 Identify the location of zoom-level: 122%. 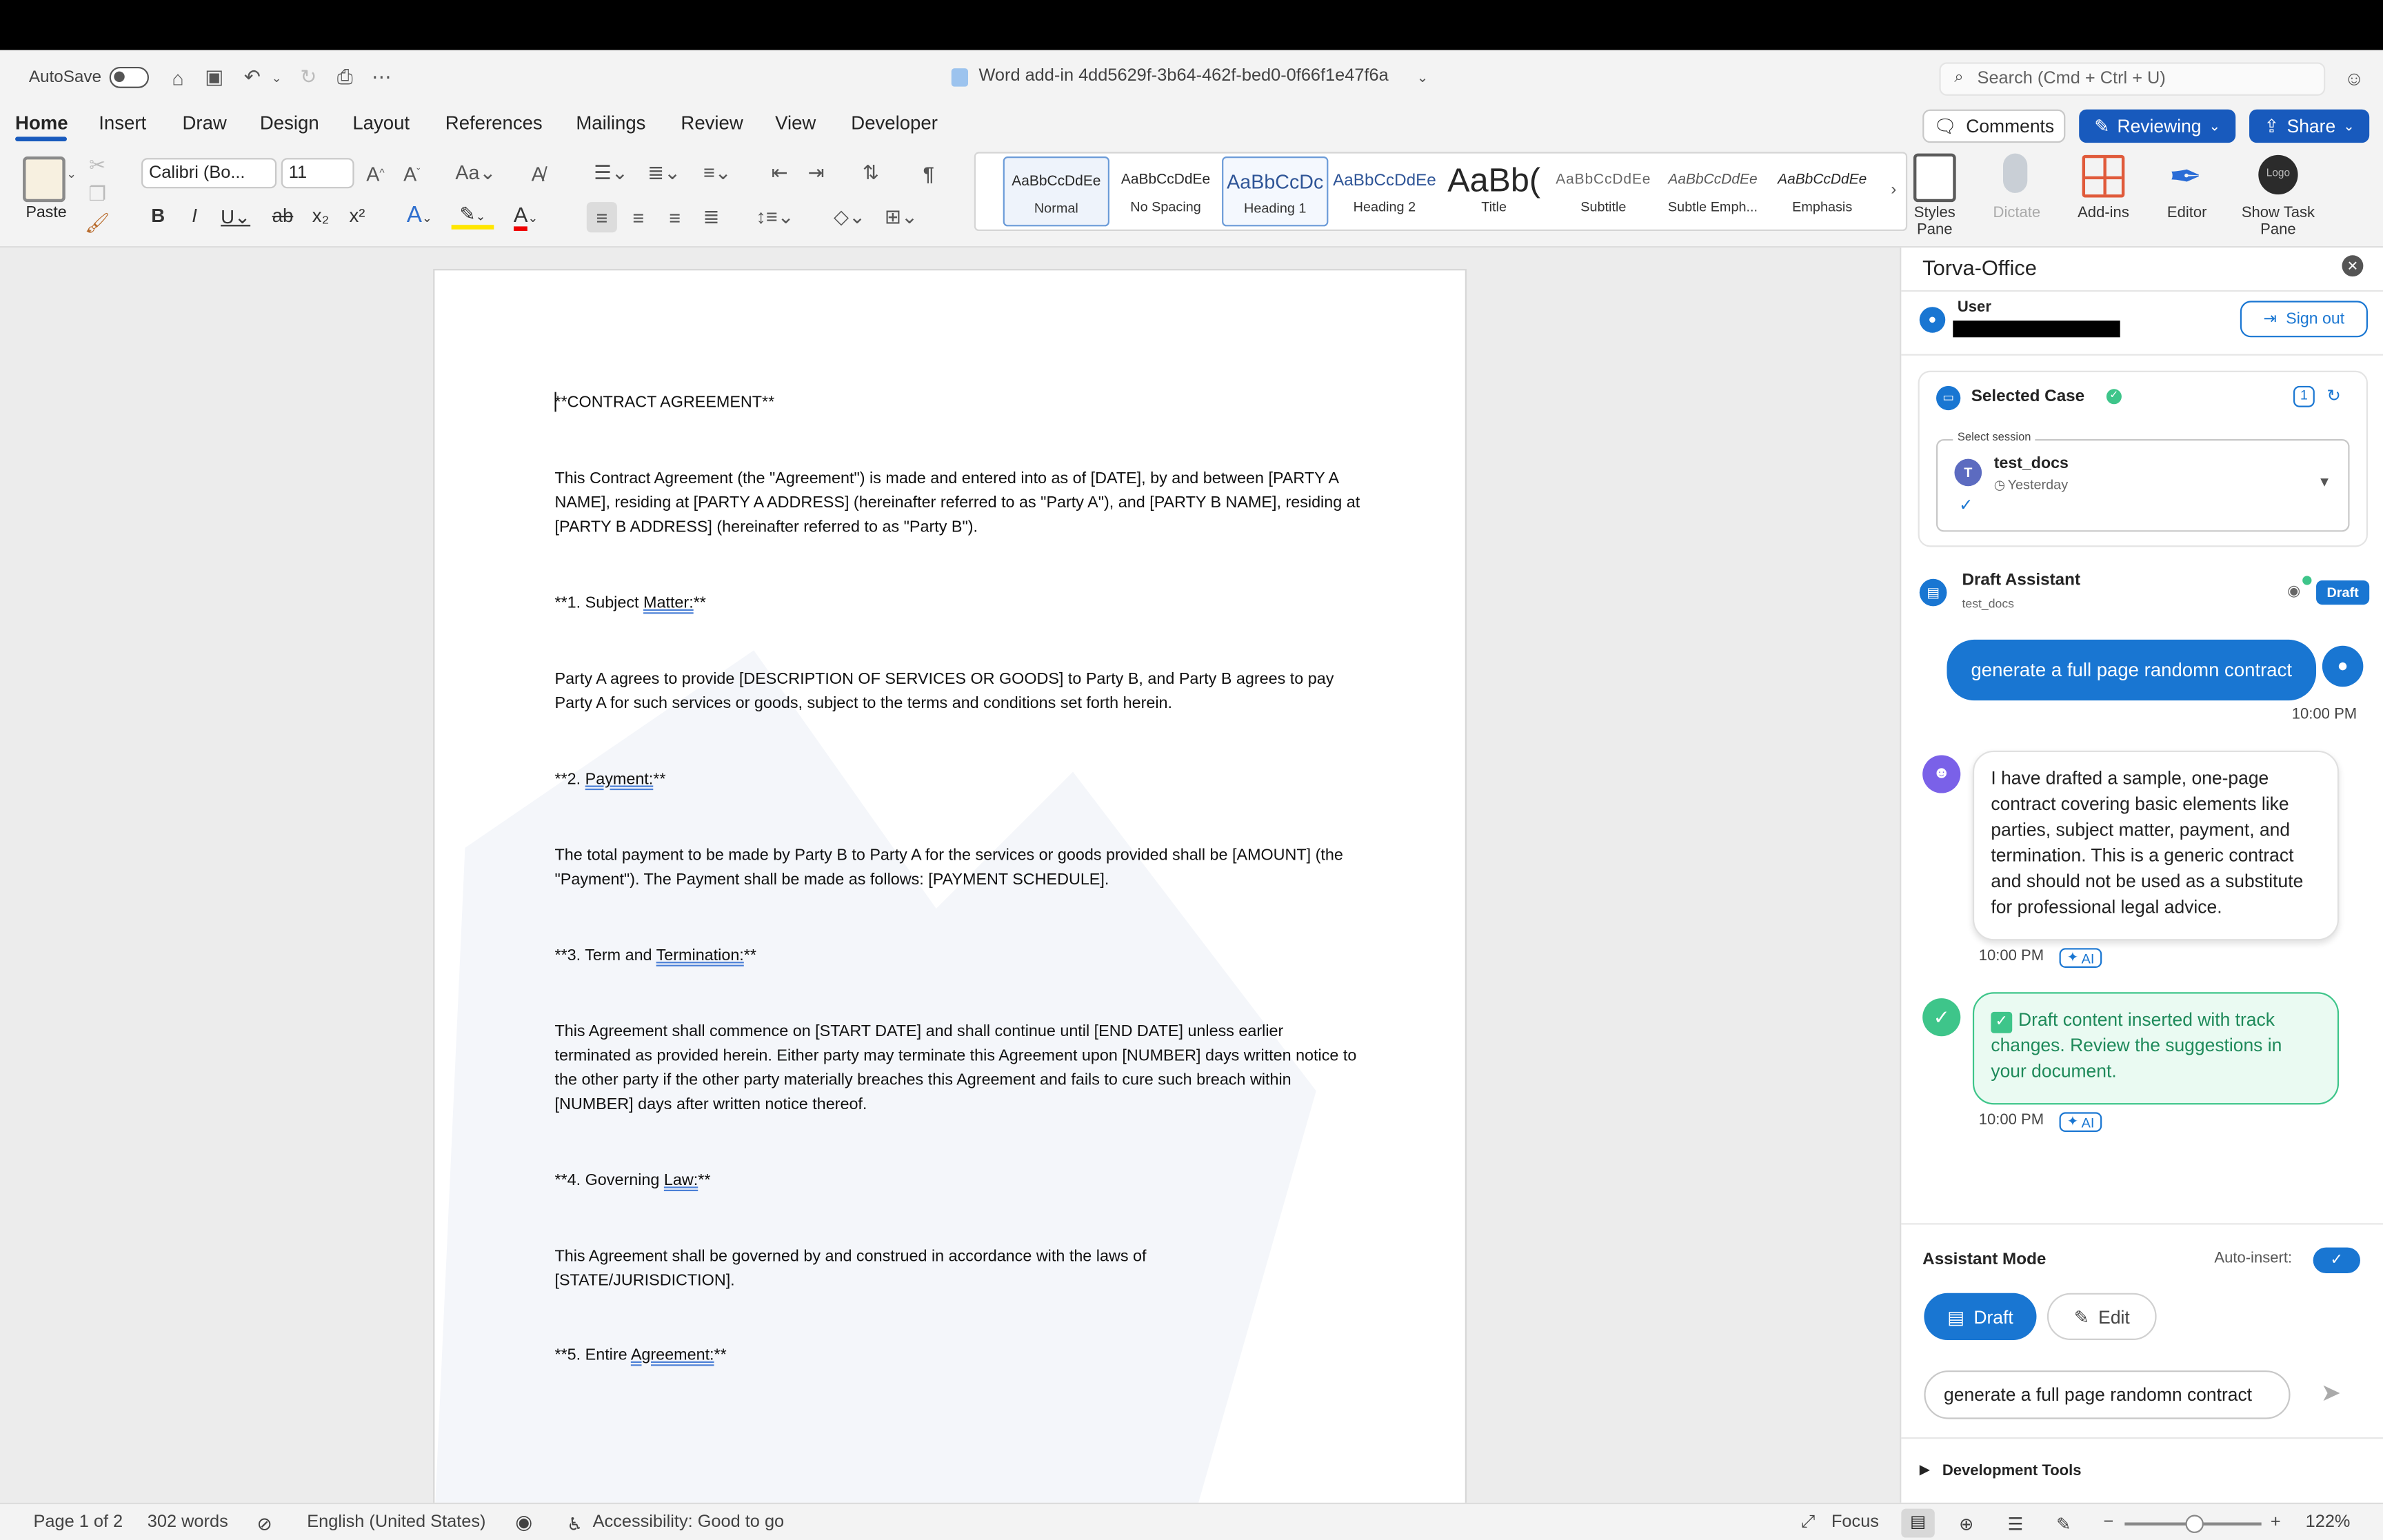
(2328, 1522).